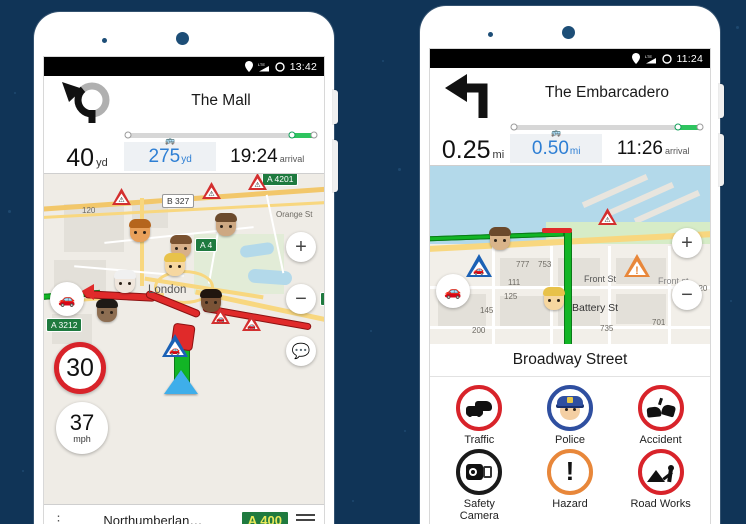 Image resolution: width=746 pixels, height=524 pixels. Describe the element at coordinates (569, 471) in the screenshot. I see `exclamation-icon: !` at that location.